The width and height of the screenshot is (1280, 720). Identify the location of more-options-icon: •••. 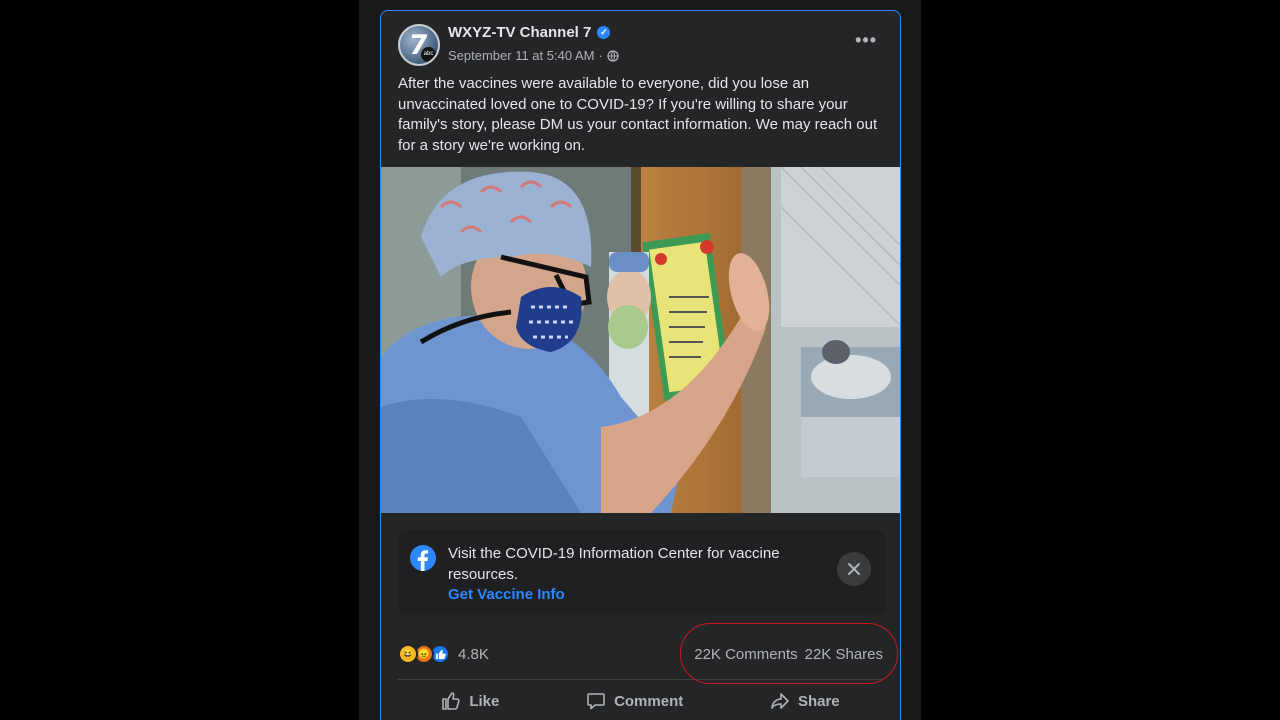
(866, 40).